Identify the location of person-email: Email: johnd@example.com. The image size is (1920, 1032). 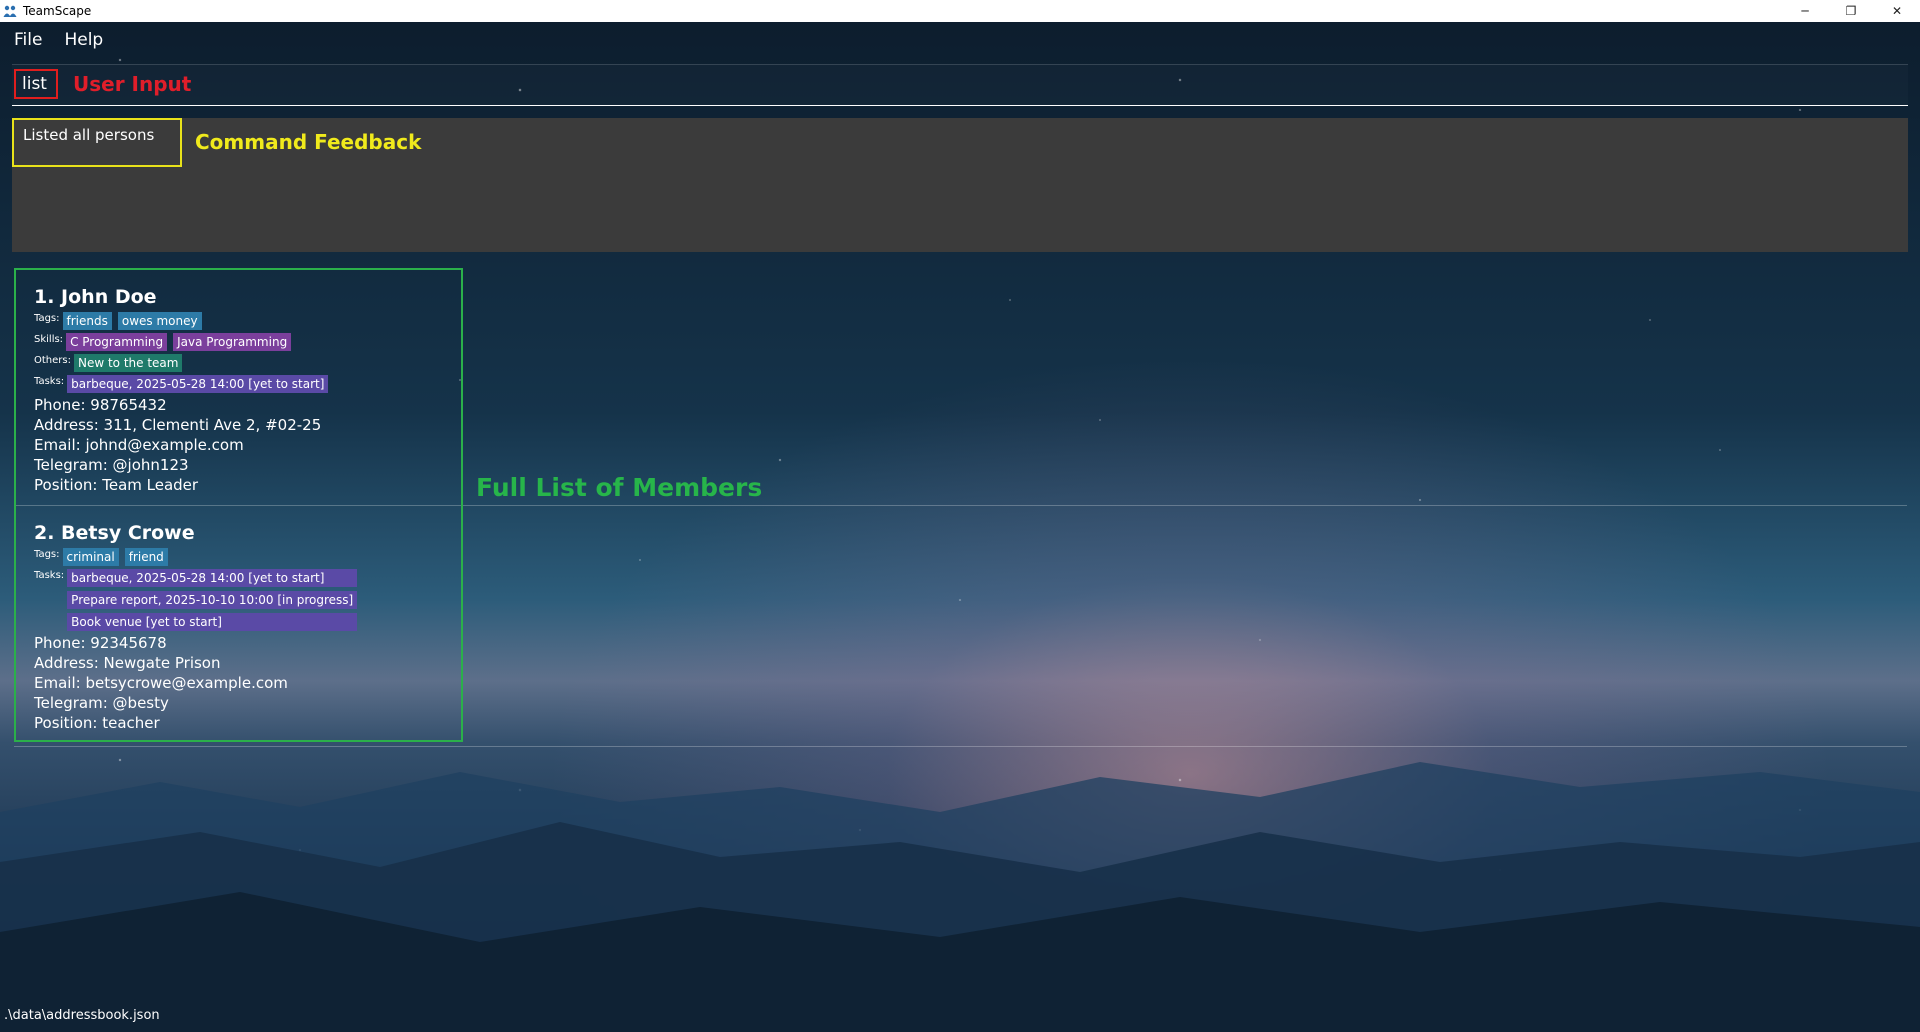
(139, 445).